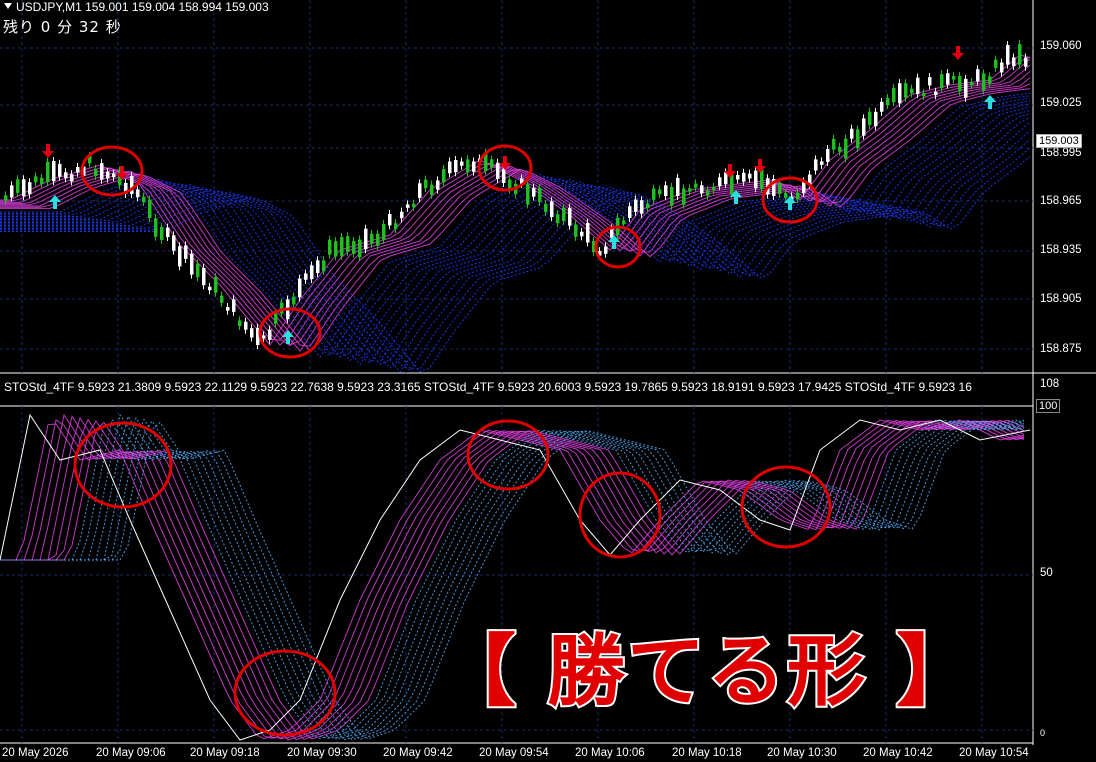 This screenshot has width=1096, height=762. I want to click on indicator-tick: 50, so click(1046, 573).